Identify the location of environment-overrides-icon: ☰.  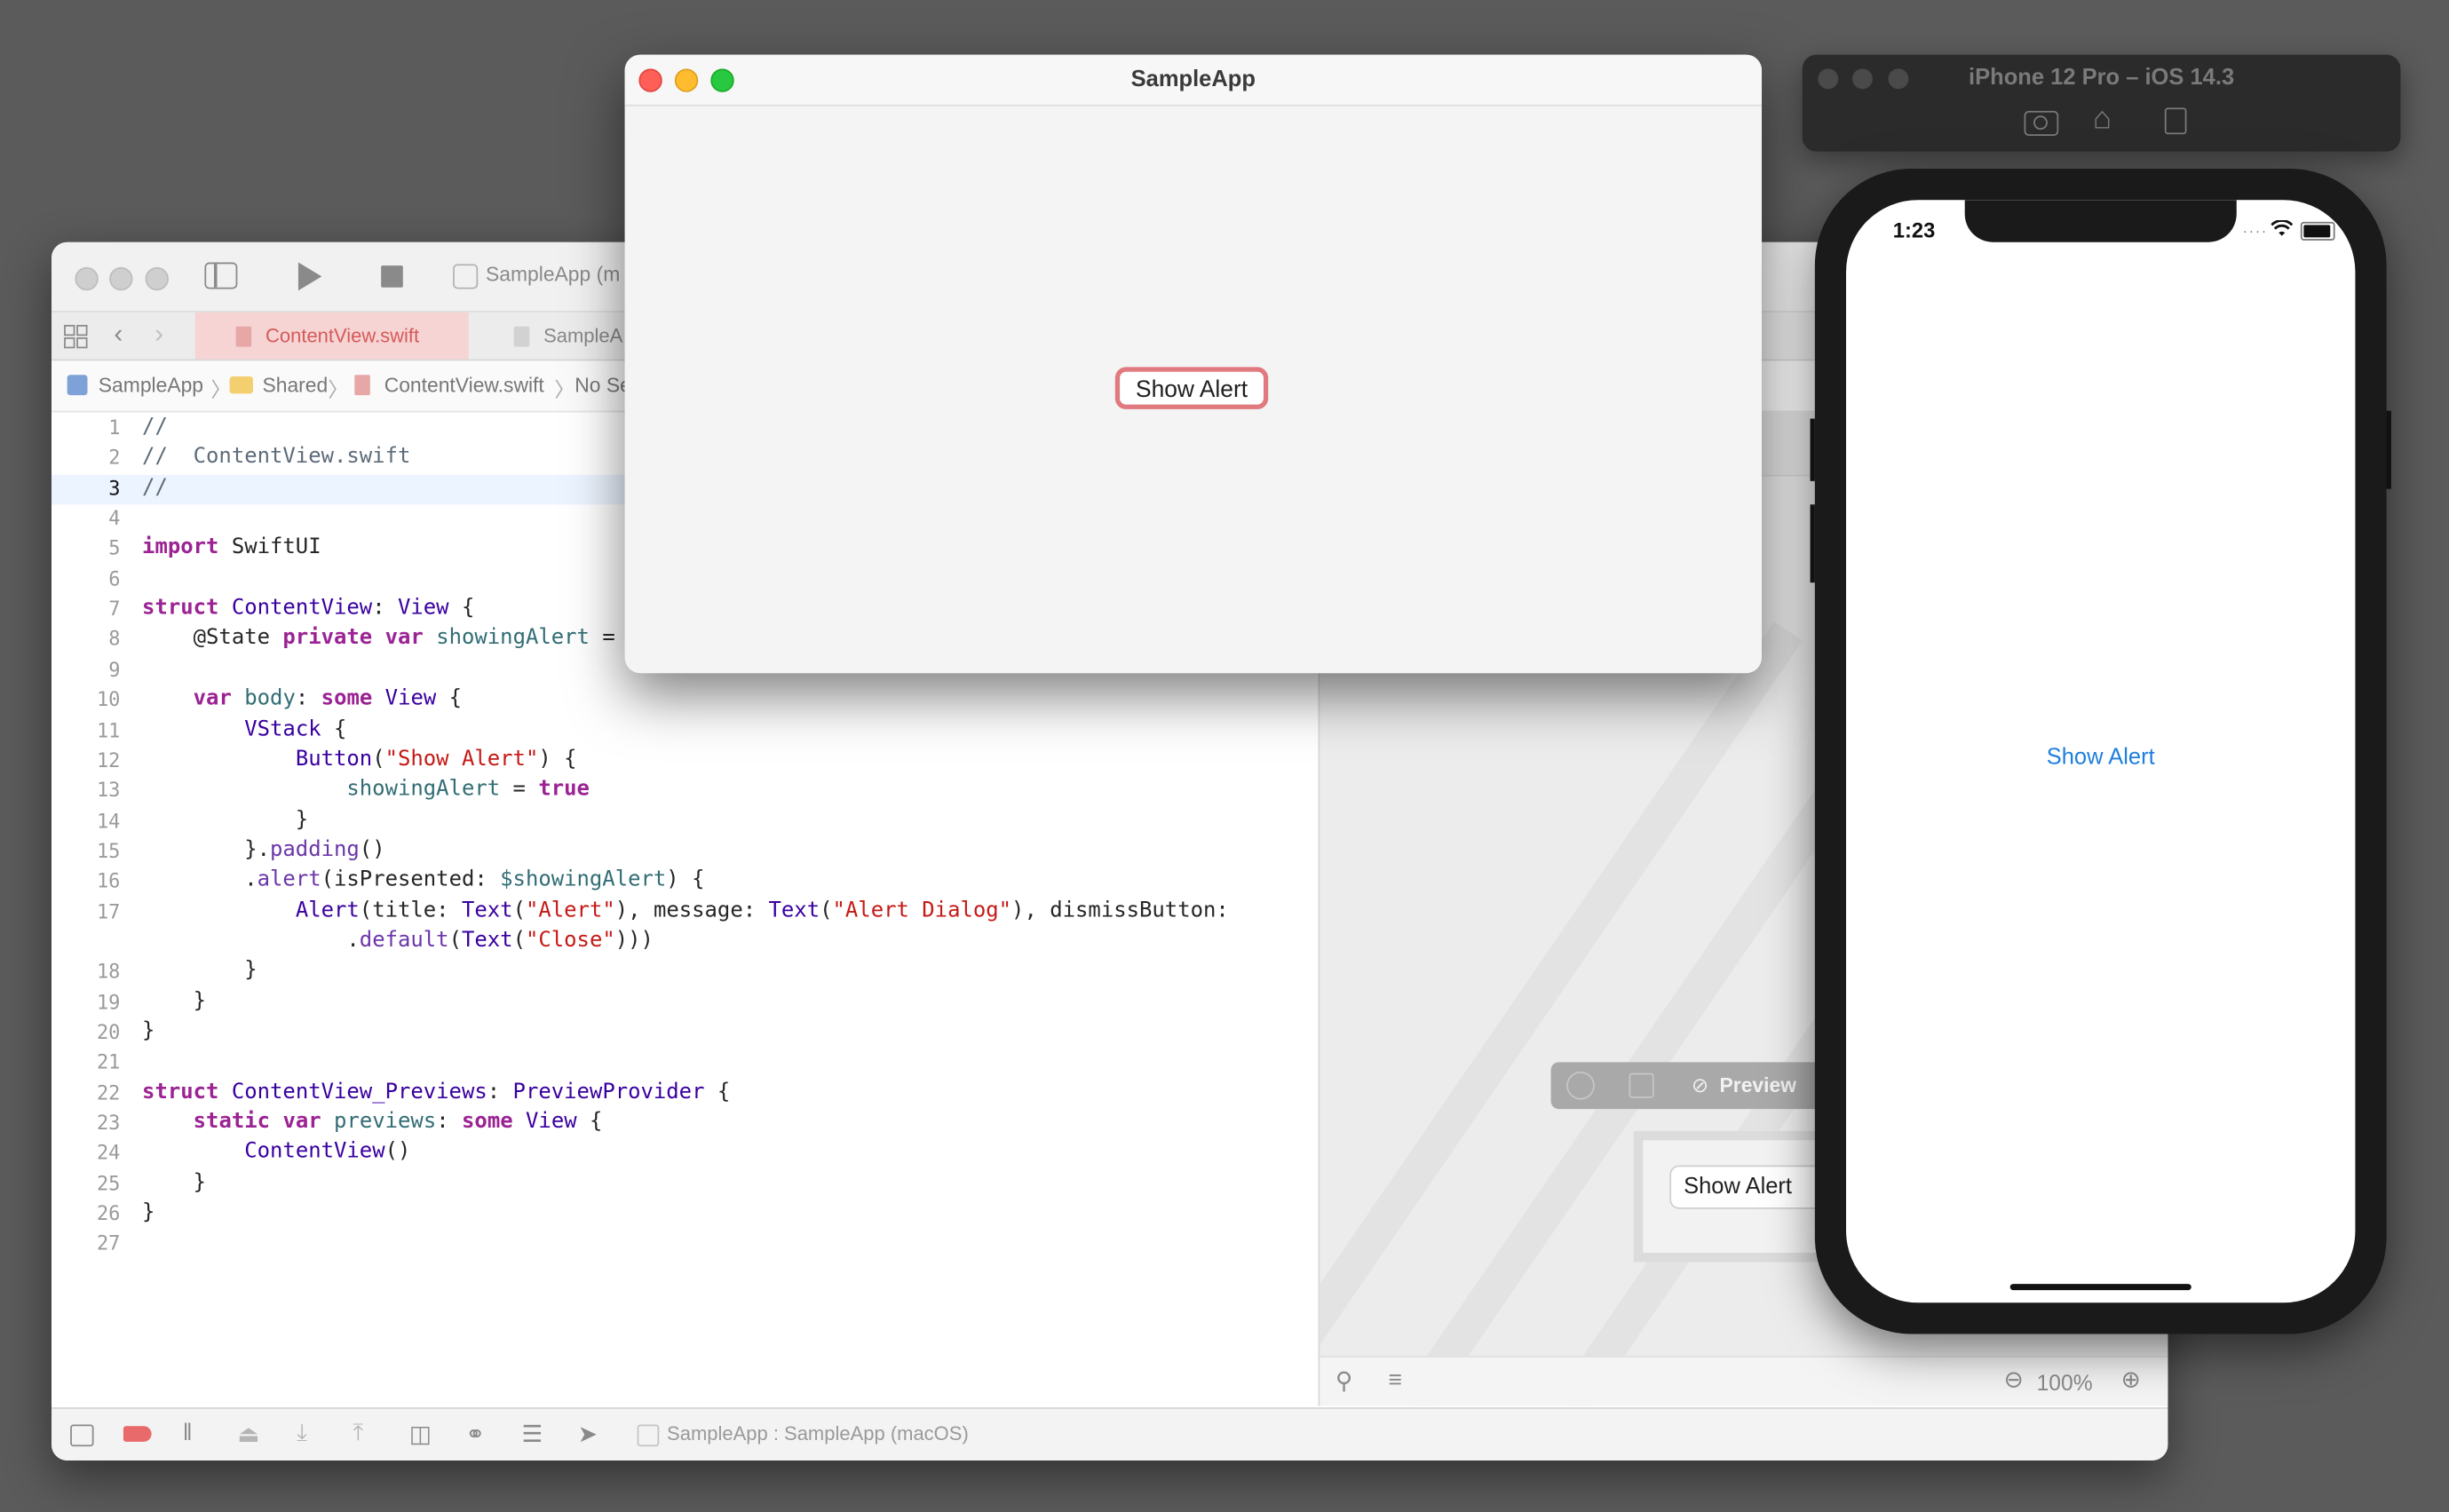
(532, 1434).